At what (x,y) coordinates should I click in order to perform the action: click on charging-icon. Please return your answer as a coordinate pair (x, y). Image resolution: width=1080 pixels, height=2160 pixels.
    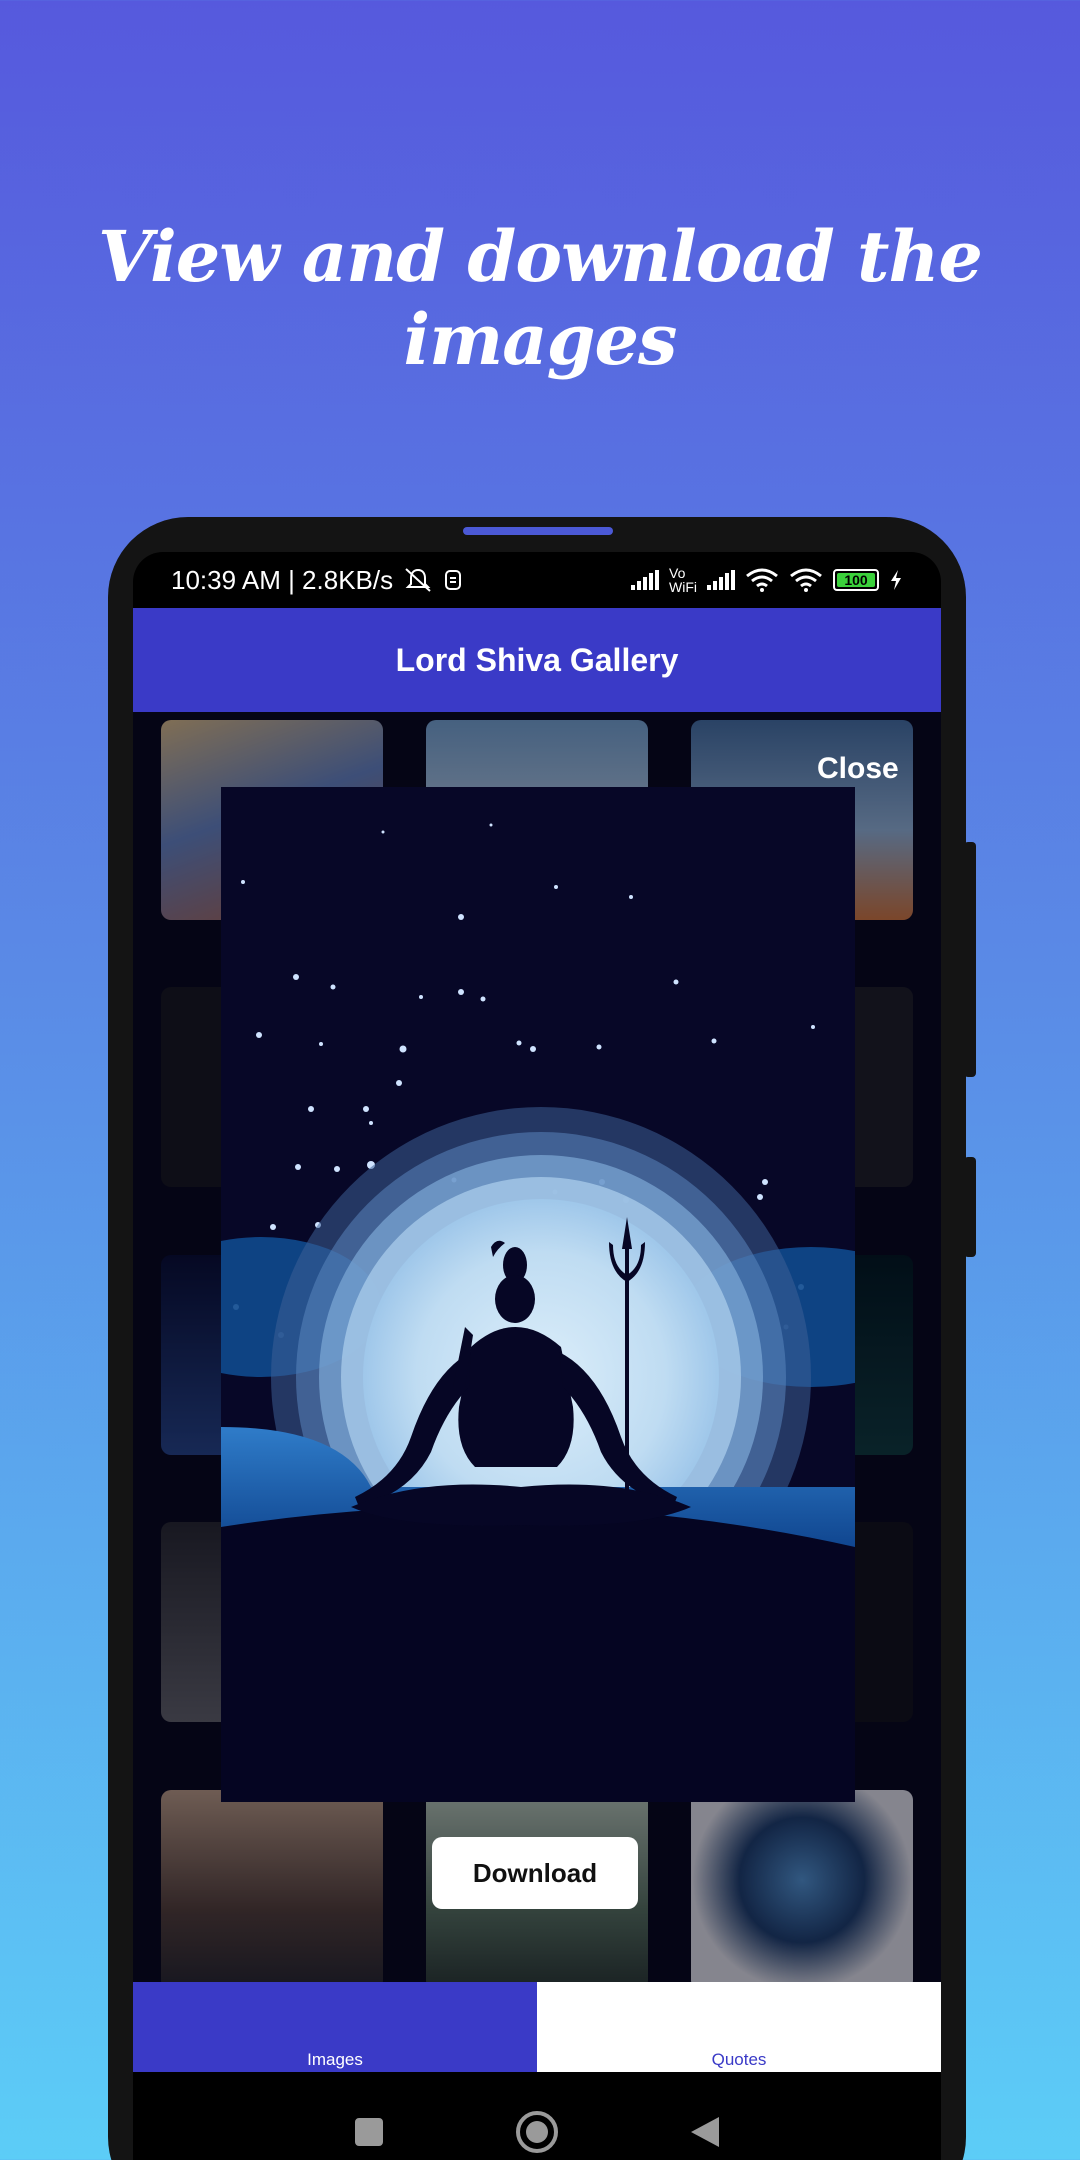
    Looking at the image, I should click on (896, 580).